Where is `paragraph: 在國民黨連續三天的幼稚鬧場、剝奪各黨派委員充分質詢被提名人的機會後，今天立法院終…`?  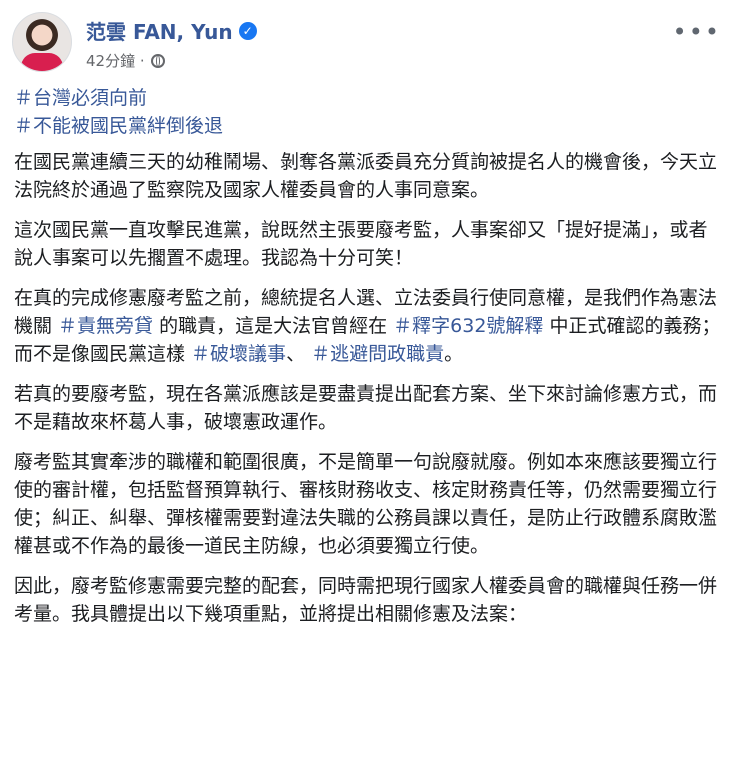
paragraph: 在國民黨連續三天的幼稚鬧場、剝奪各黨派委員充分質詢被提名人的機會後，今天立法院終… is located at coordinates (366, 176).